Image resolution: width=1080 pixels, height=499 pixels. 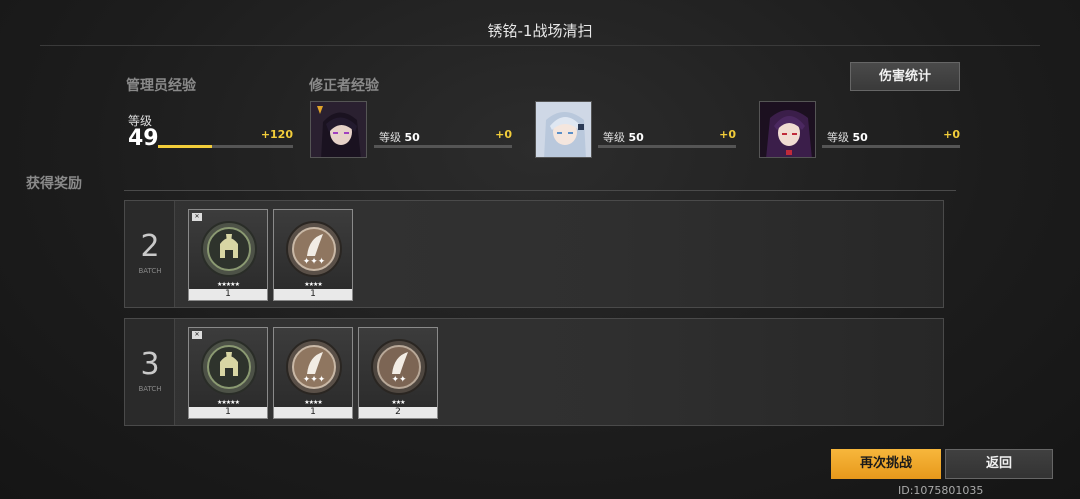 What do you see at coordinates (150, 364) in the screenshot?
I see `batch-number-3: 3` at bounding box center [150, 364].